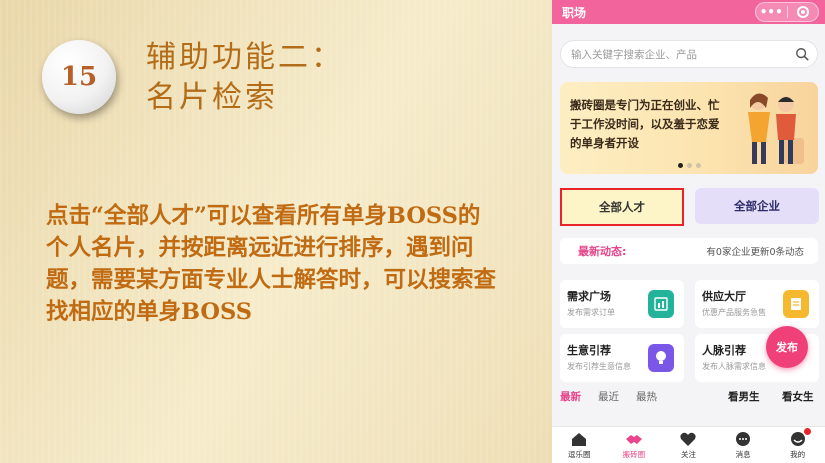  Describe the element at coordinates (599, 366) in the screenshot. I see `card-subtitle: 发布引荐生意信息` at that location.